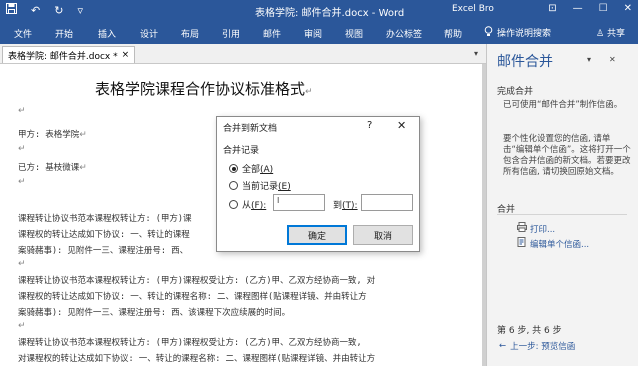  What do you see at coordinates (543, 347) in the screenshot?
I see `previous-step-label: 上一步: 预览信函` at bounding box center [543, 347].